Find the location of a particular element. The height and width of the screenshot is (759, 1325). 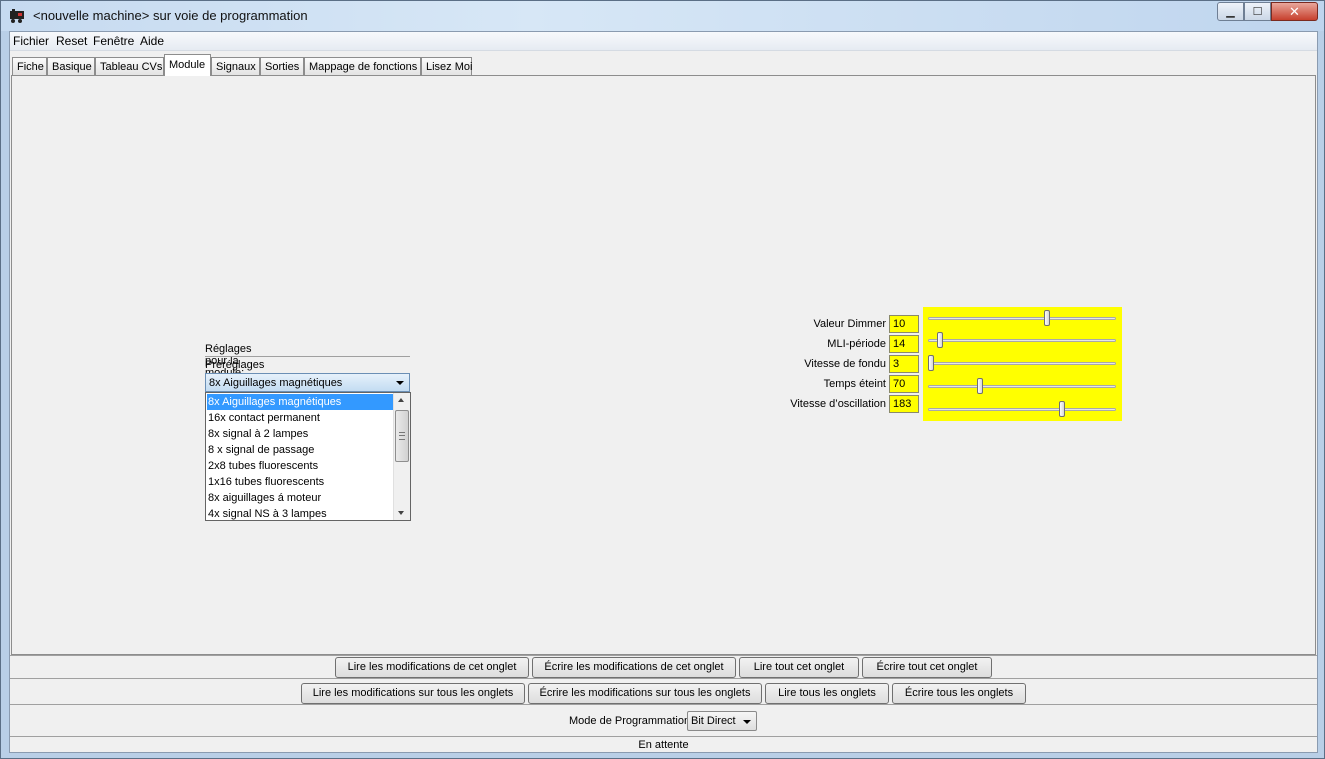

tab-fiche: Fiche is located at coordinates (29, 66).